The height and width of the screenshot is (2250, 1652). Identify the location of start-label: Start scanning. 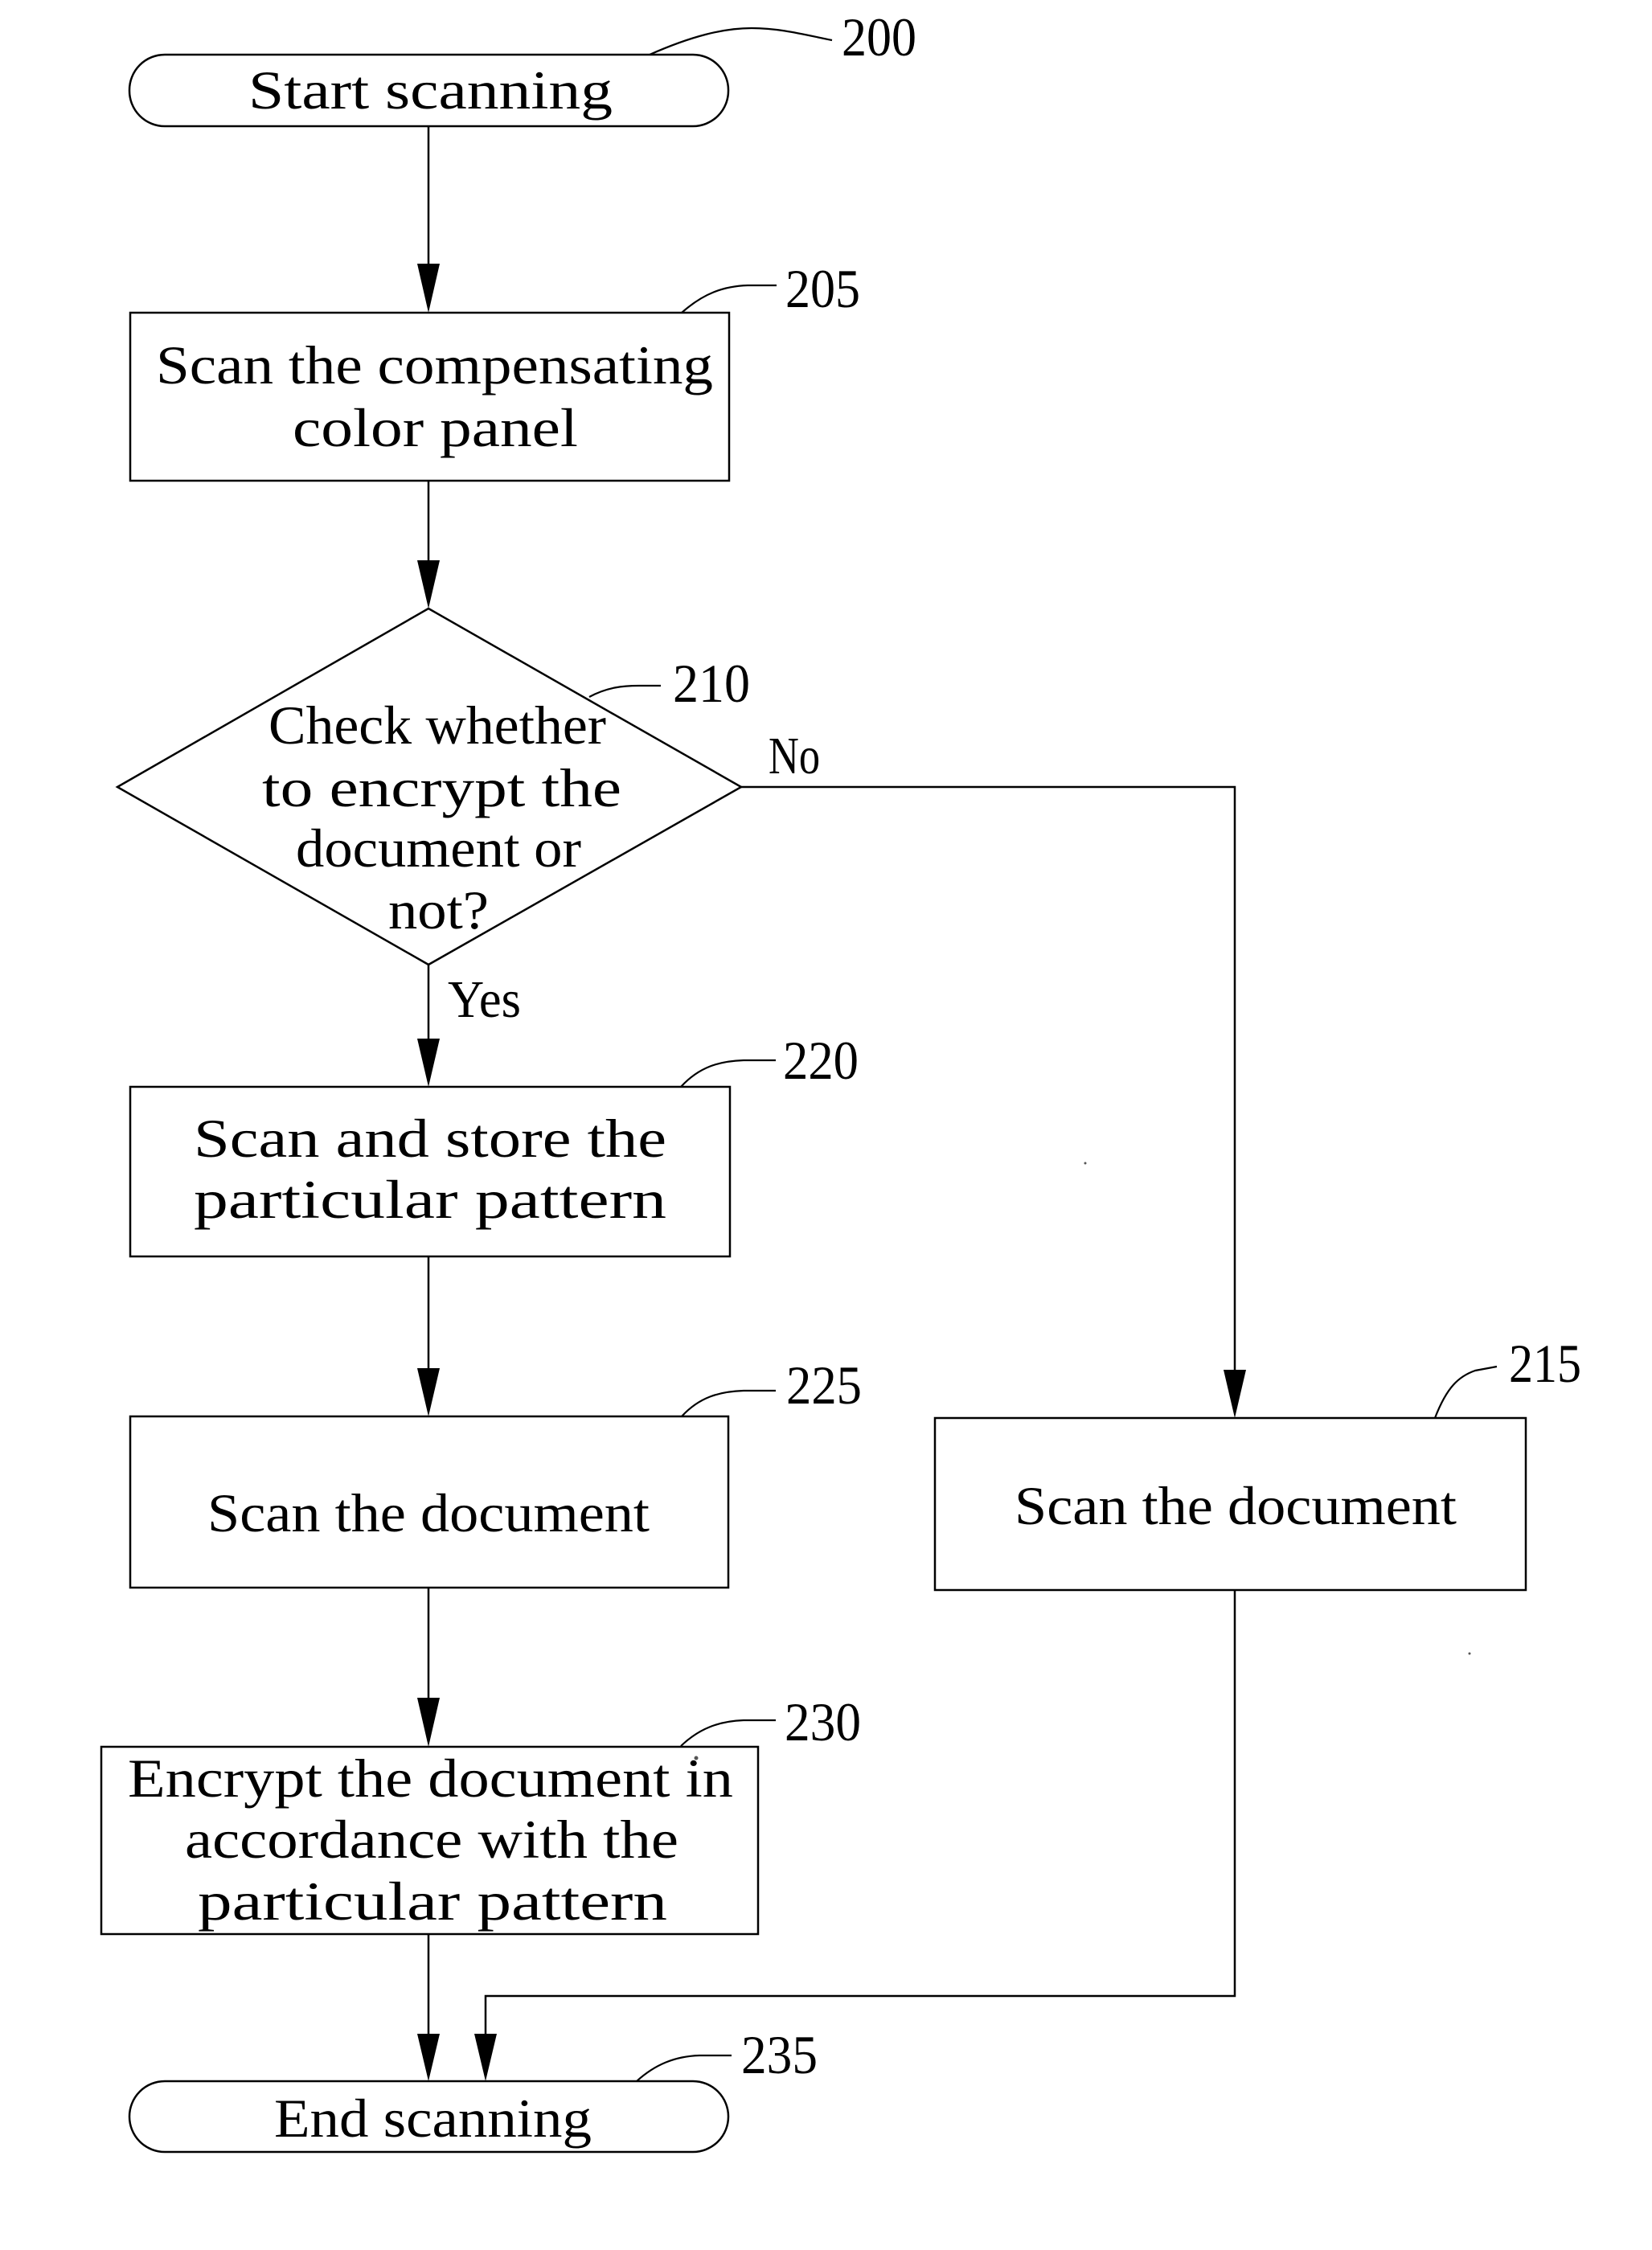
(430, 90).